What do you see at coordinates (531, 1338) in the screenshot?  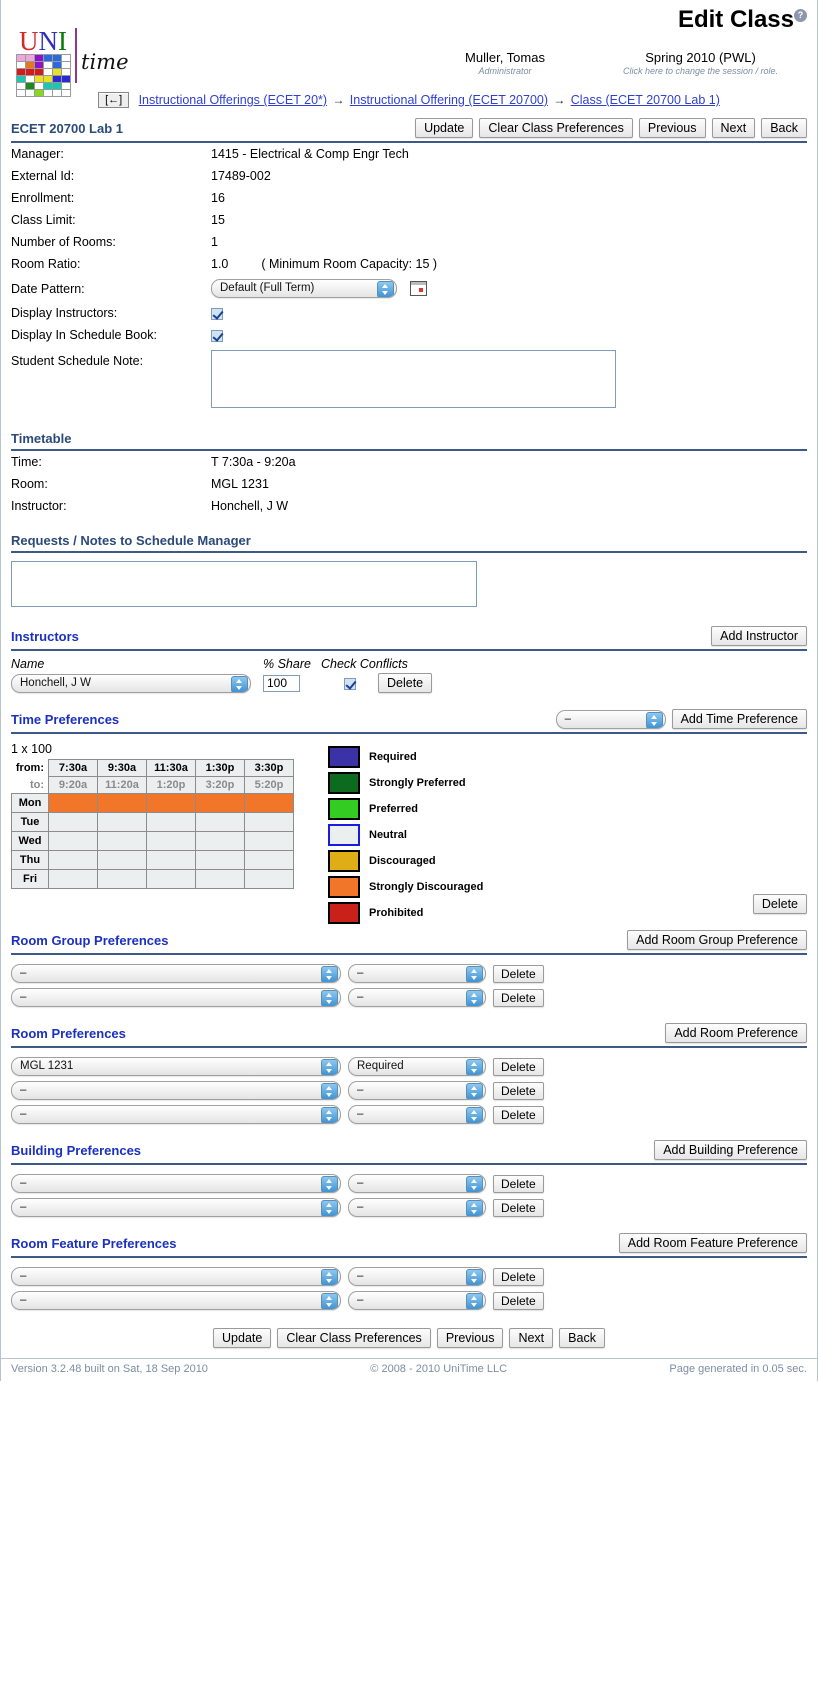 I see `next-button-bottom: Next` at bounding box center [531, 1338].